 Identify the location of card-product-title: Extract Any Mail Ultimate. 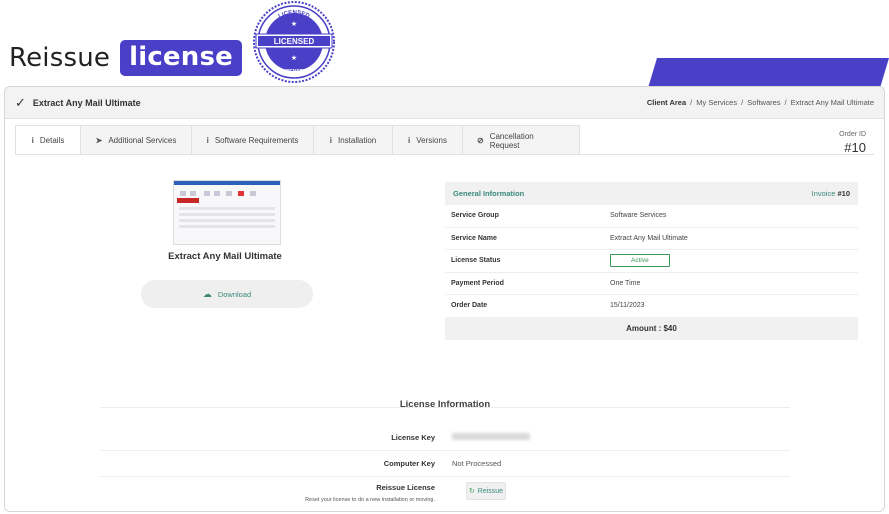
(86, 102).